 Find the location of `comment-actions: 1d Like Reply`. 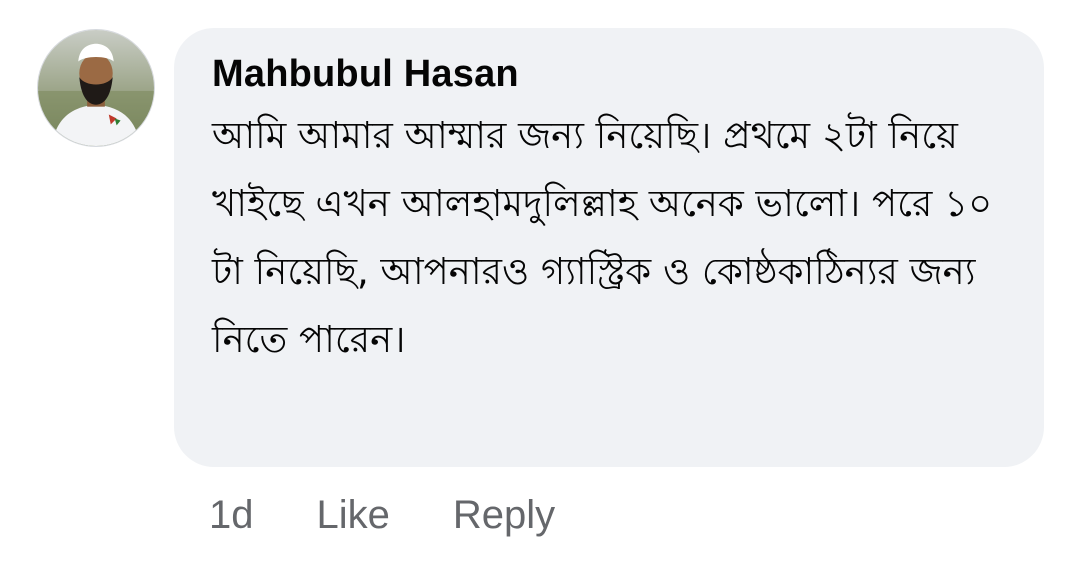

comment-actions: 1d Like Reply is located at coordinates (382, 515).